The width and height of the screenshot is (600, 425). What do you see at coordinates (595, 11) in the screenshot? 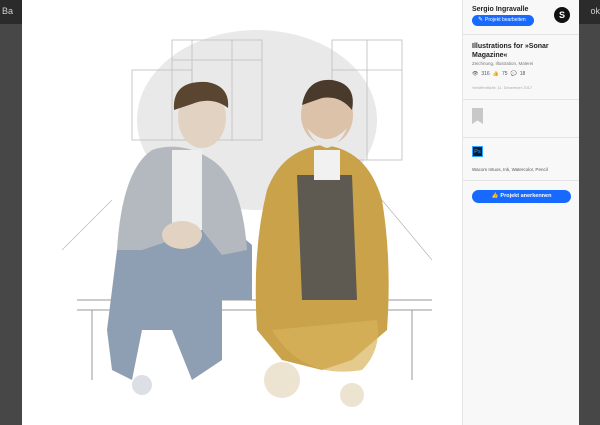
I see `background-header-text-right: ok` at bounding box center [595, 11].